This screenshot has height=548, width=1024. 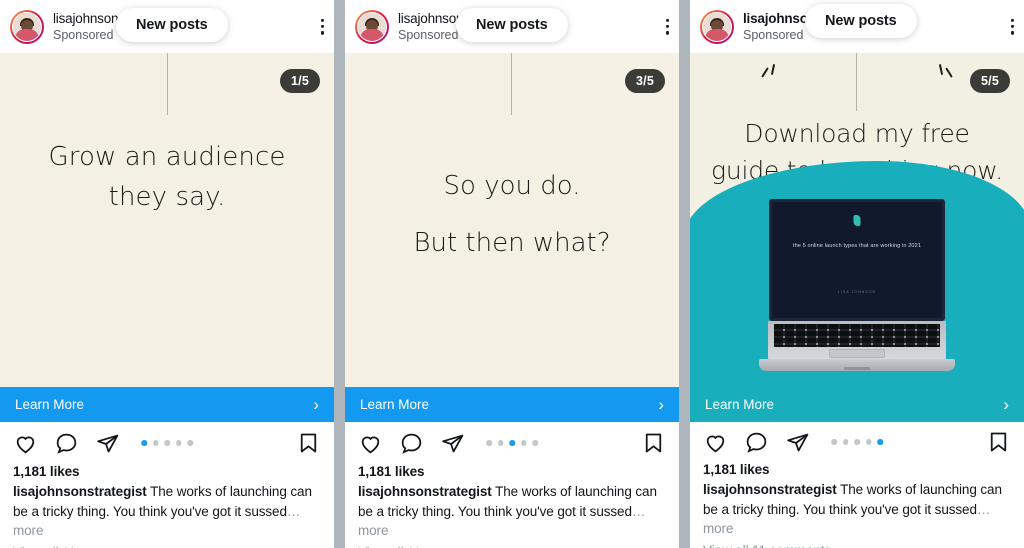 What do you see at coordinates (857, 292) in the screenshot?
I see `laptop-signature: LISA JOHNSON` at bounding box center [857, 292].